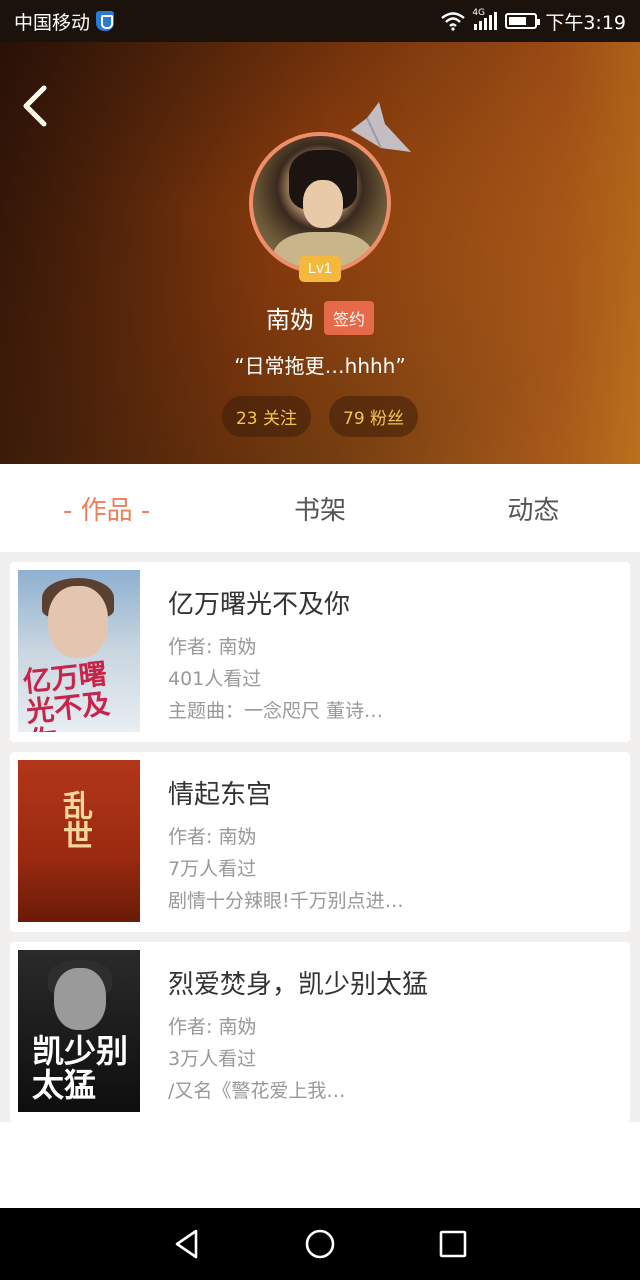 This screenshot has height=1280, width=640. What do you see at coordinates (585, 22) in the screenshot?
I see `status-time: 下午3:19` at bounding box center [585, 22].